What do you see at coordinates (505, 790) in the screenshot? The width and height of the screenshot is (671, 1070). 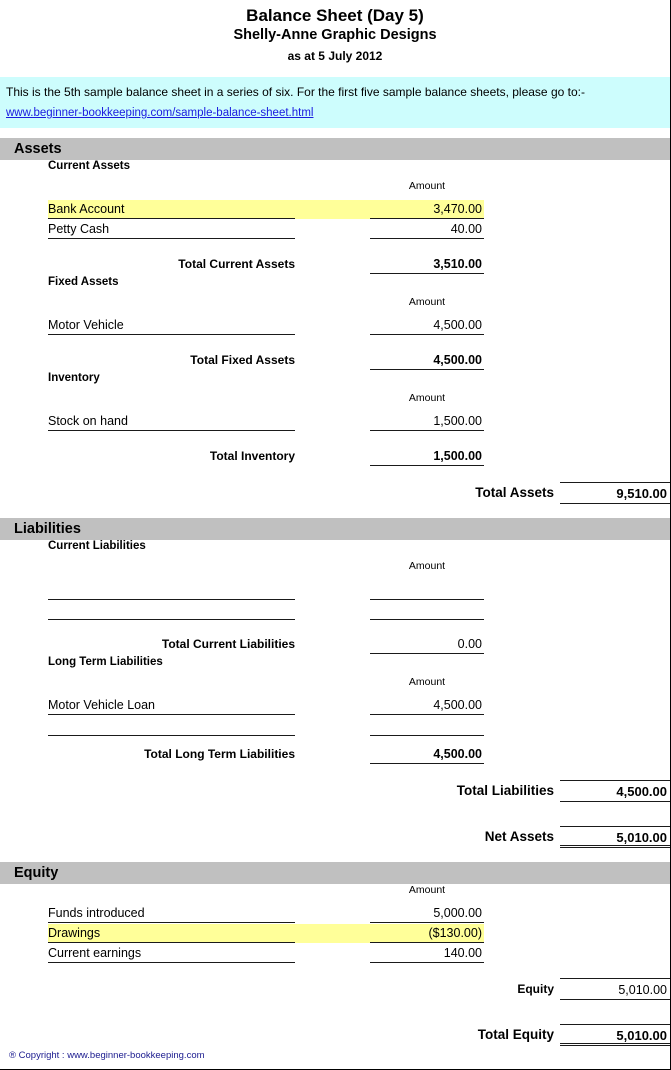 I see `total-liabilities-label: Total Liabilities` at bounding box center [505, 790].